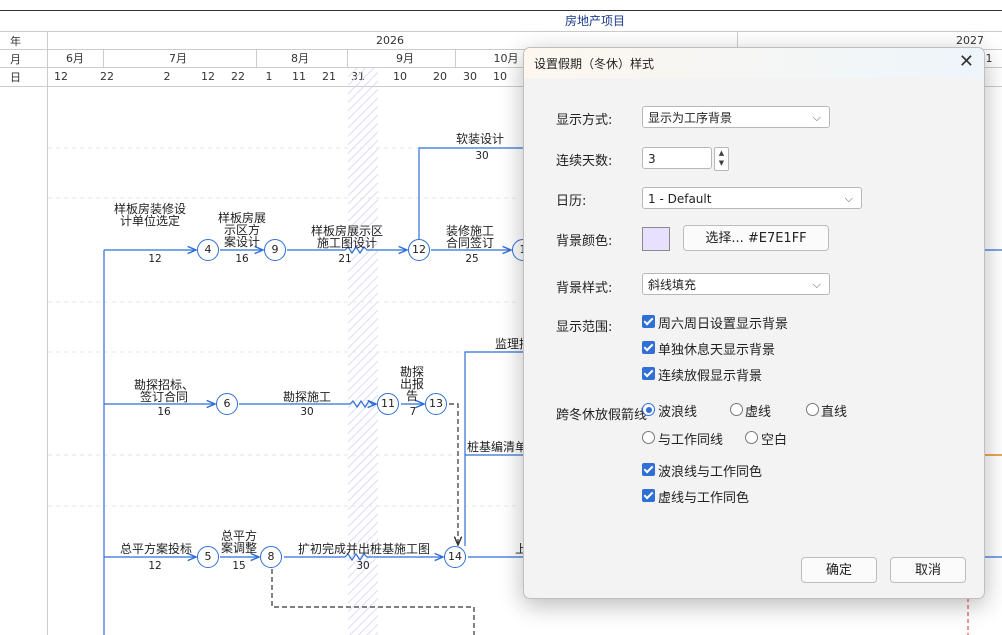  What do you see at coordinates (455, 557) in the screenshot?
I see `node: 14` at bounding box center [455, 557].